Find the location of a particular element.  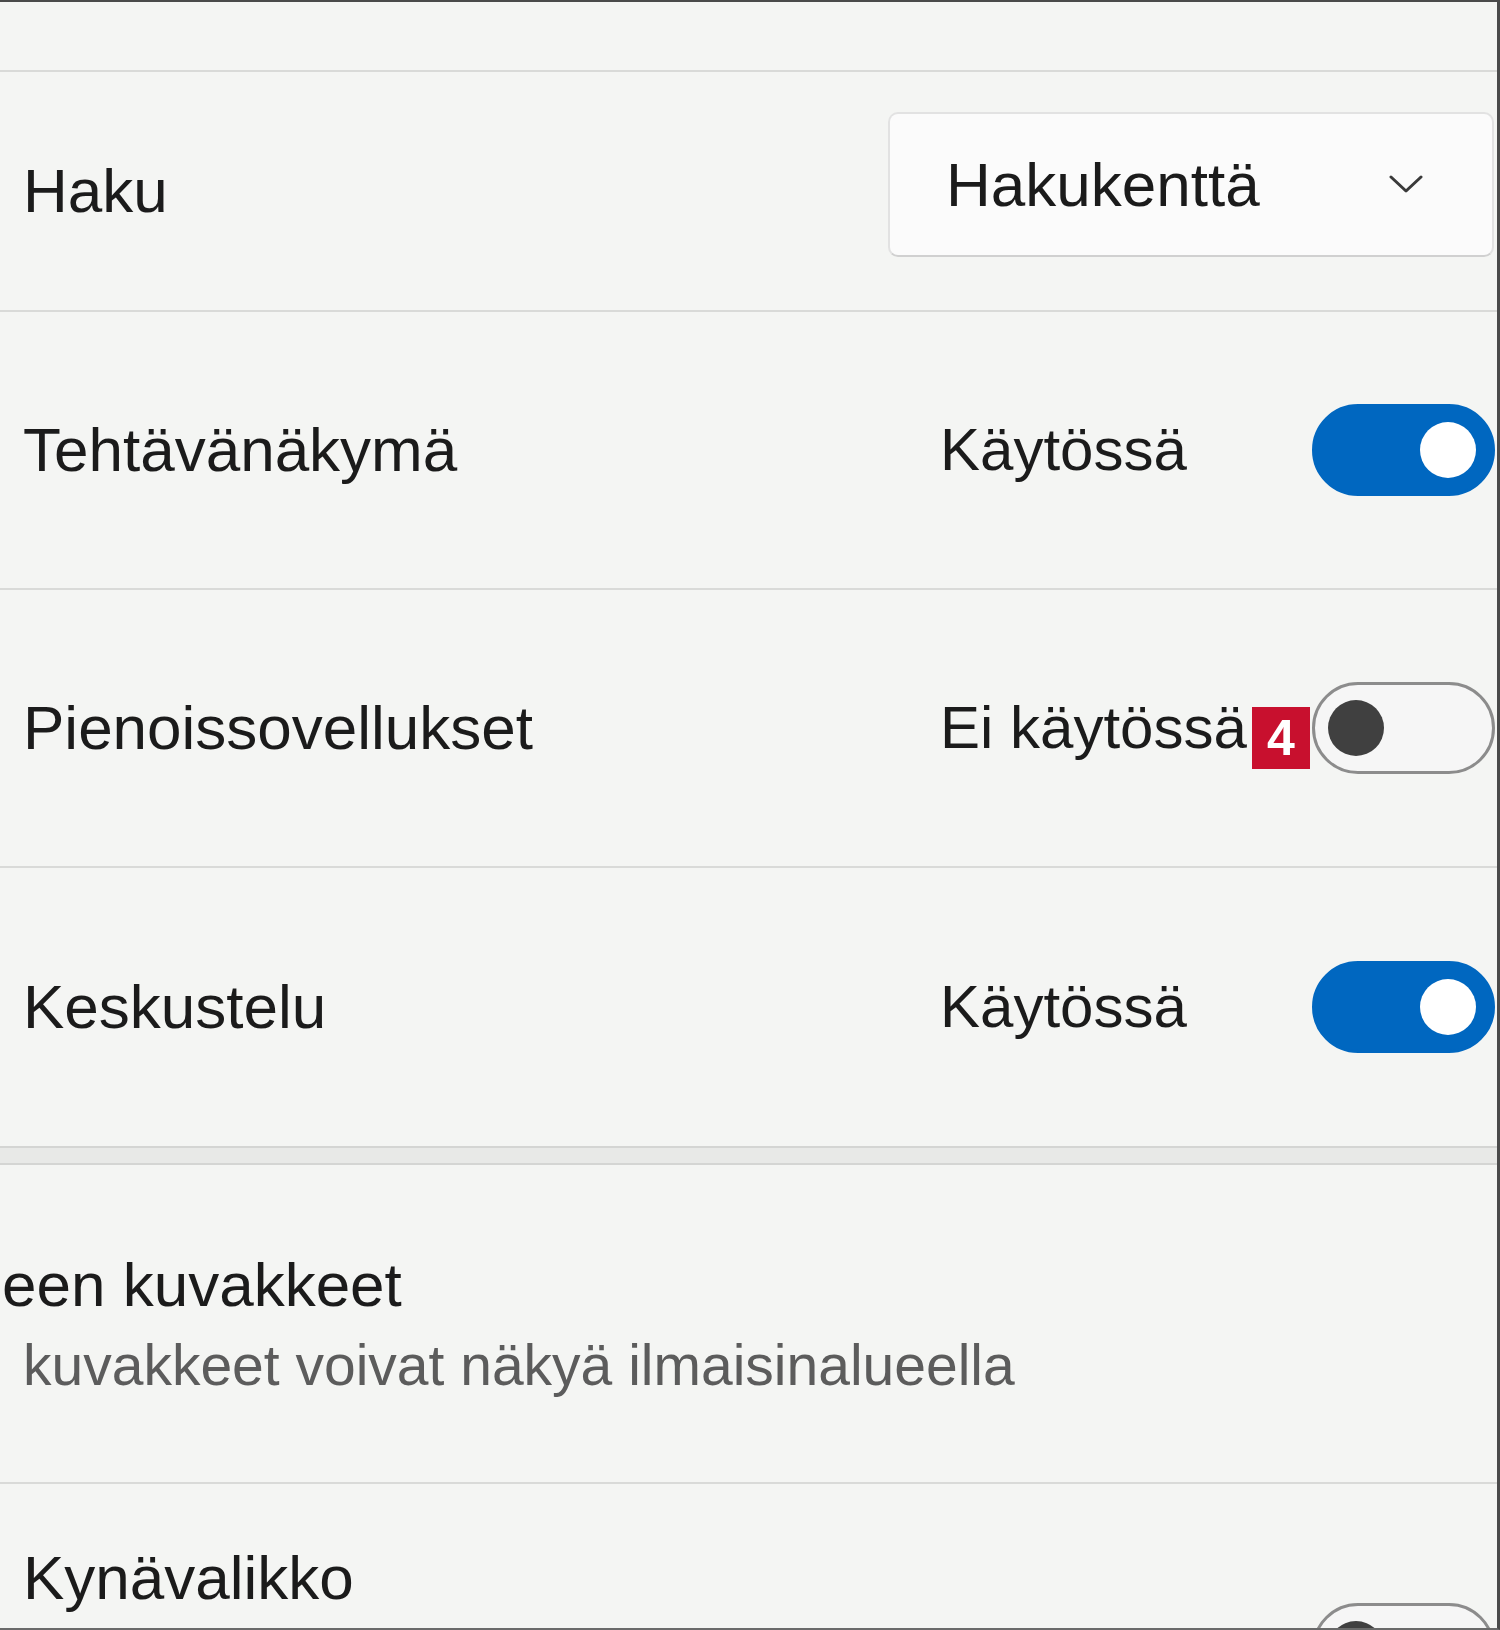

setting-label: Pienoissovellukset is located at coordinates (278, 728).